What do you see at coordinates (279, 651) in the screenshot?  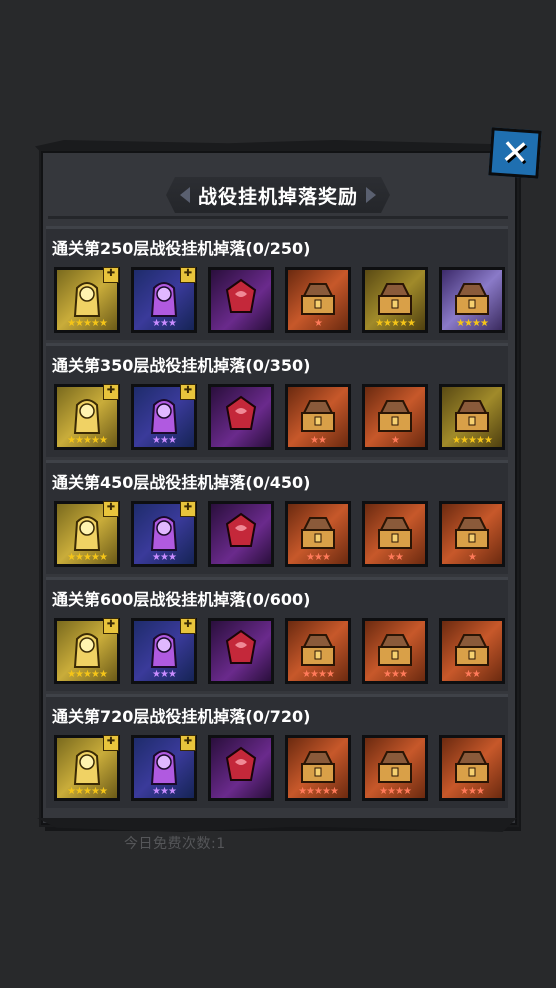 I see `reward-items: ✚ ★★★★★ ✚ ★★★ ★★★★ ★★★ ★★` at bounding box center [279, 651].